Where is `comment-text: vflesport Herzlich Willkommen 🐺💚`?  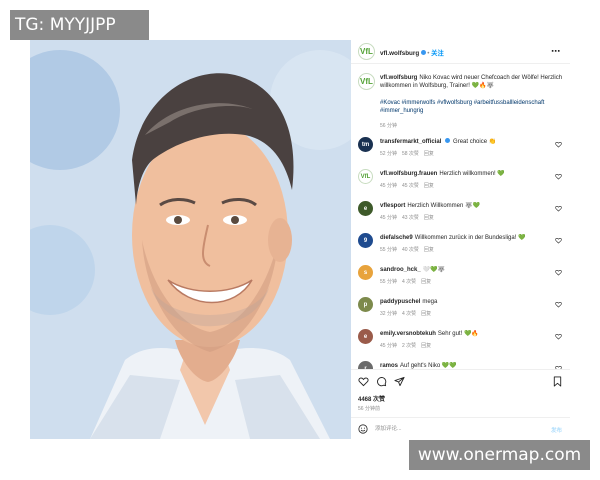
comment-text: vflesport Herzlich Willkommen 🐺💚 is located at coordinates (466, 206).